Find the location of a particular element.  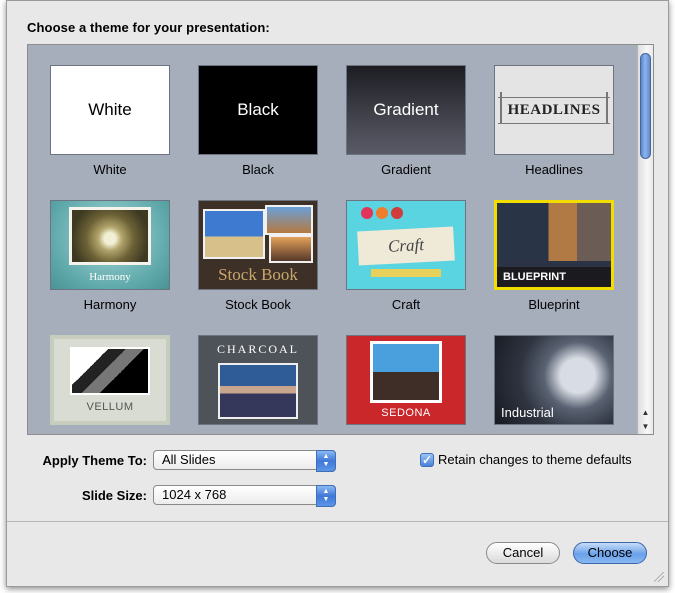

theme-vellum: VELLUM is located at coordinates (102, 374).